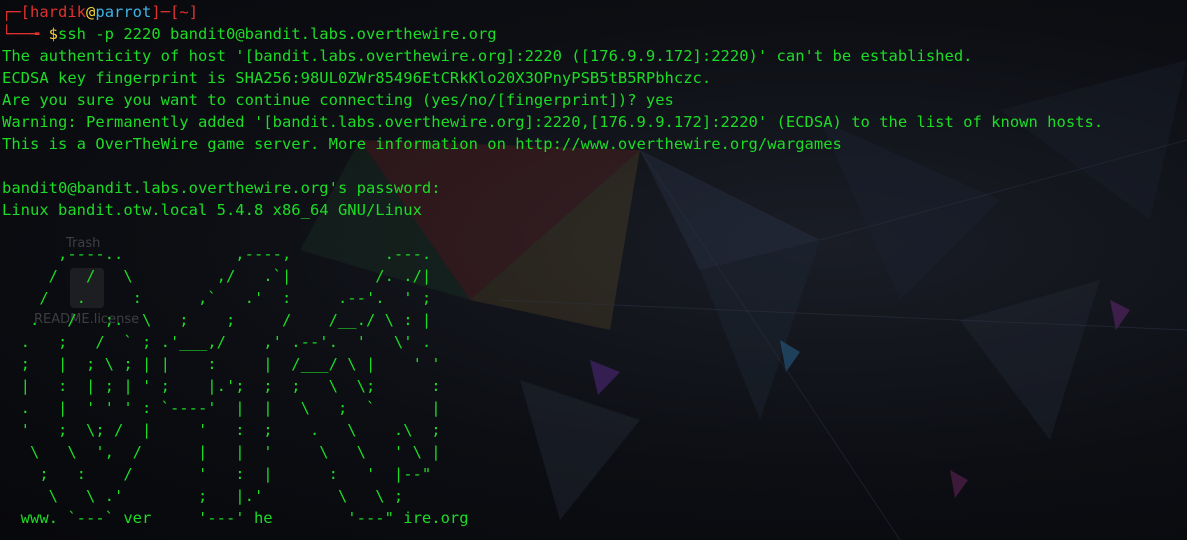  Describe the element at coordinates (175, 12) in the screenshot. I see `prompt-cwd-open: [` at that location.